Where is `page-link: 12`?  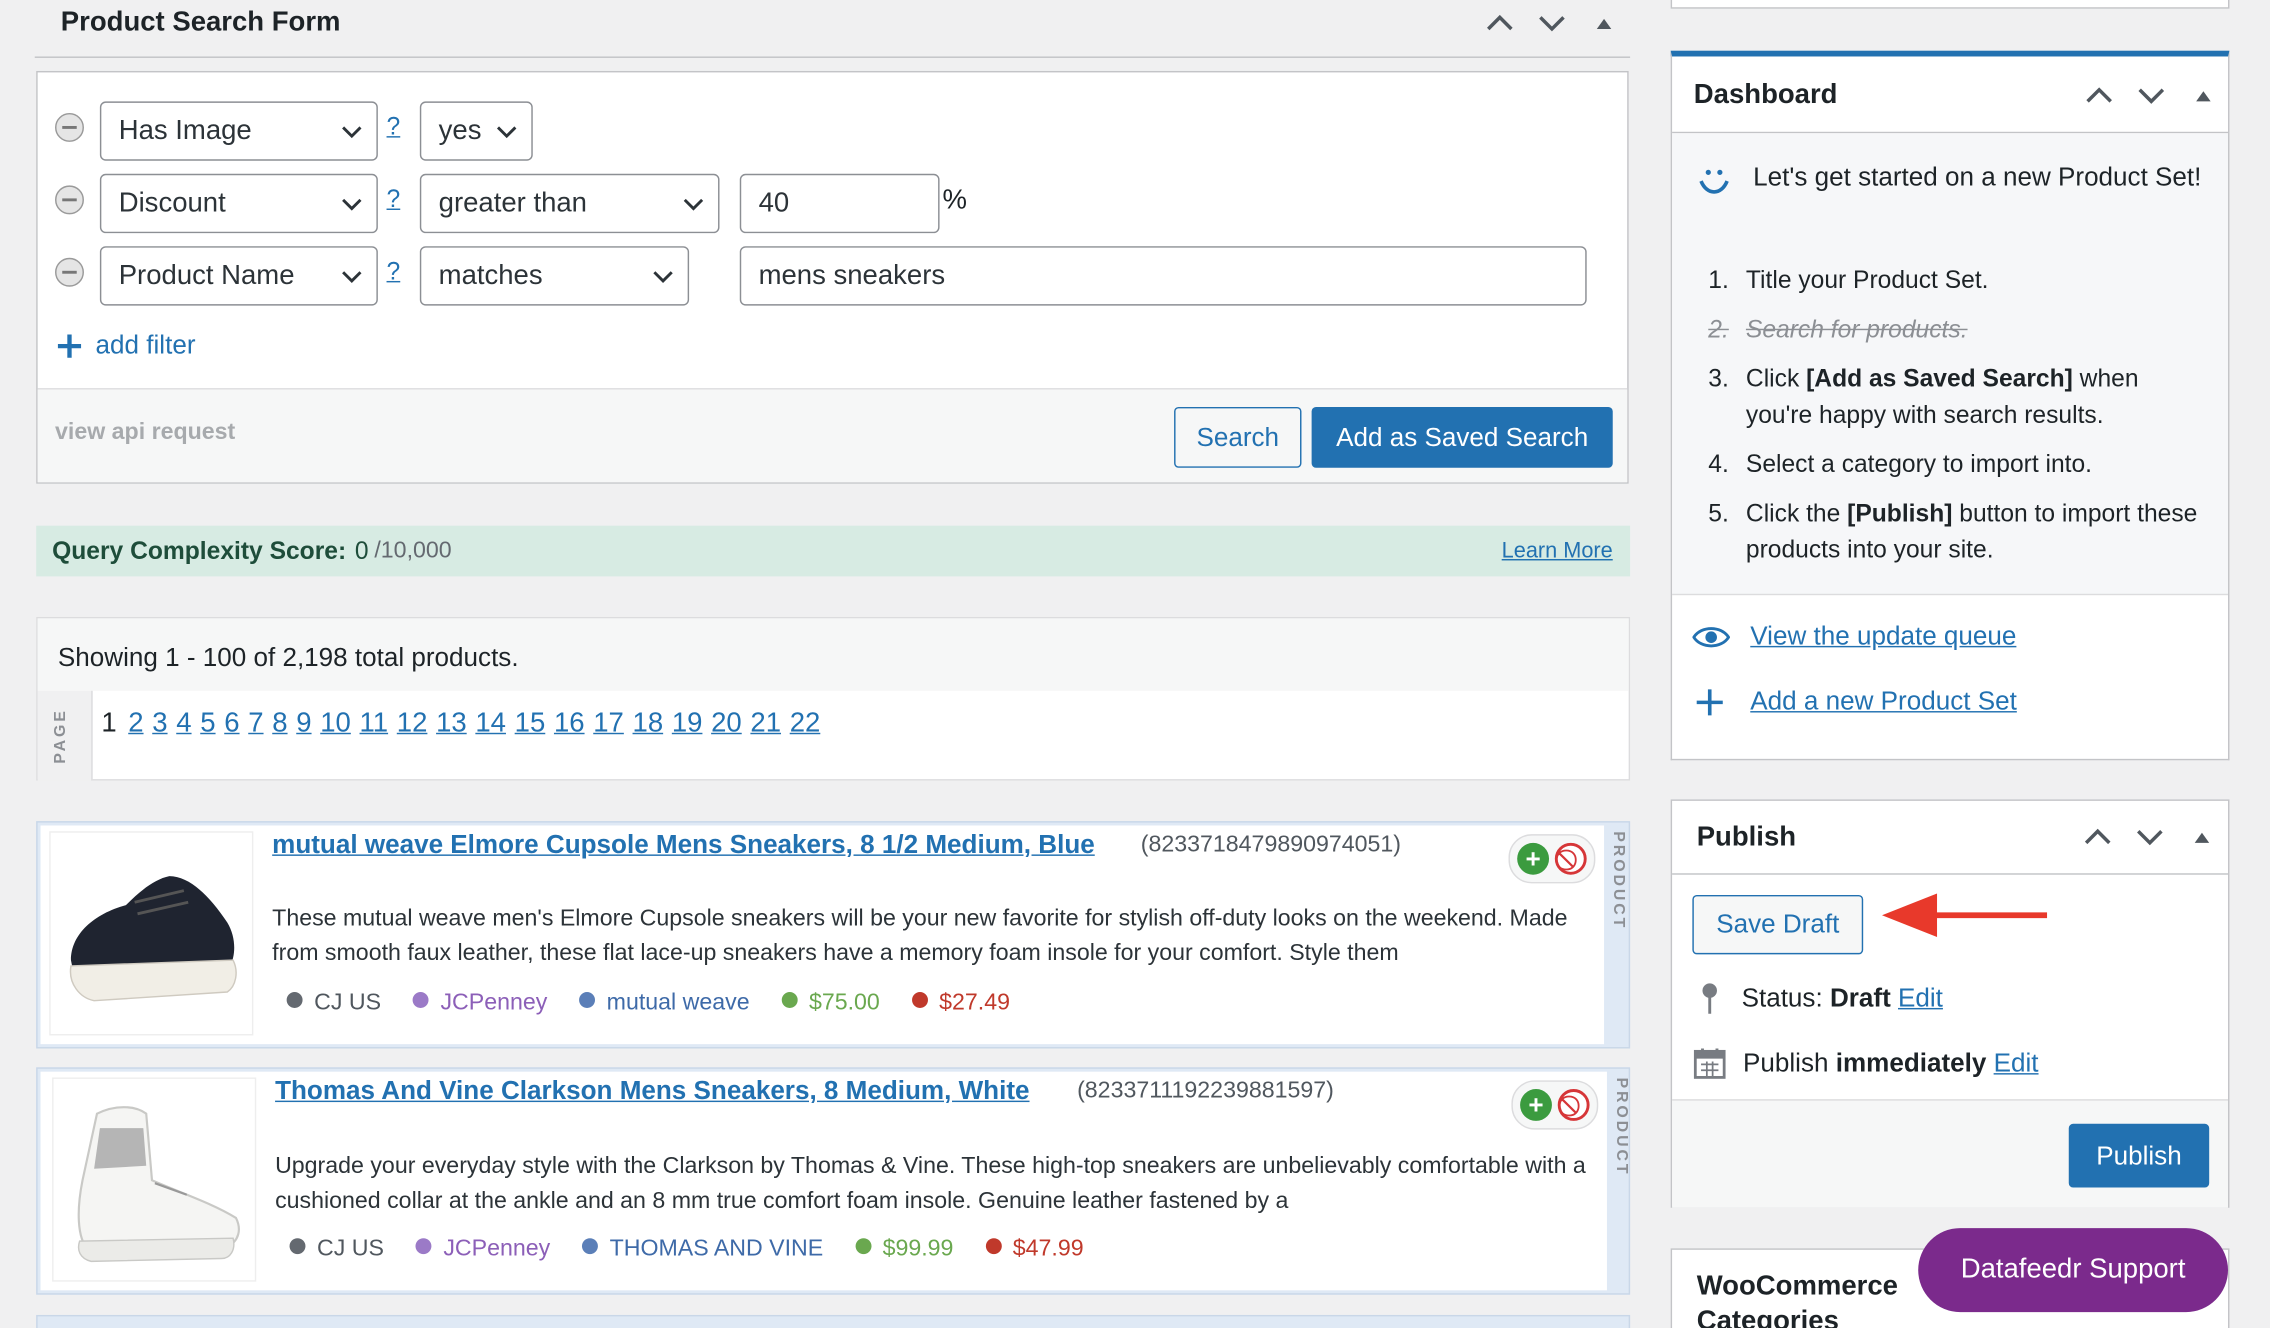 page-link: 12 is located at coordinates (412, 724).